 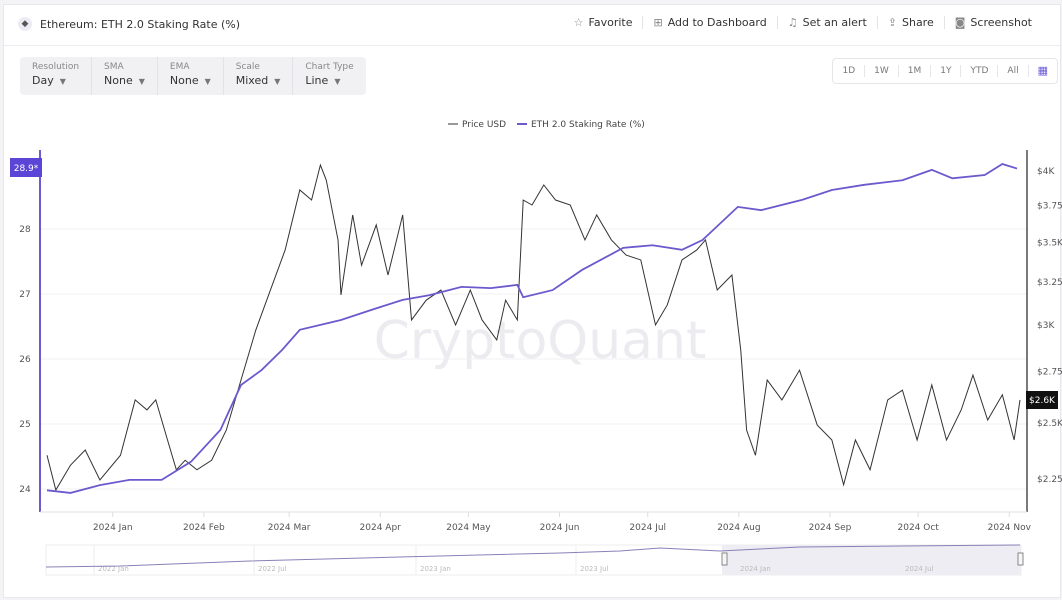 I want to click on right-axis-tick: $3.75K, so click(x=1049, y=207).